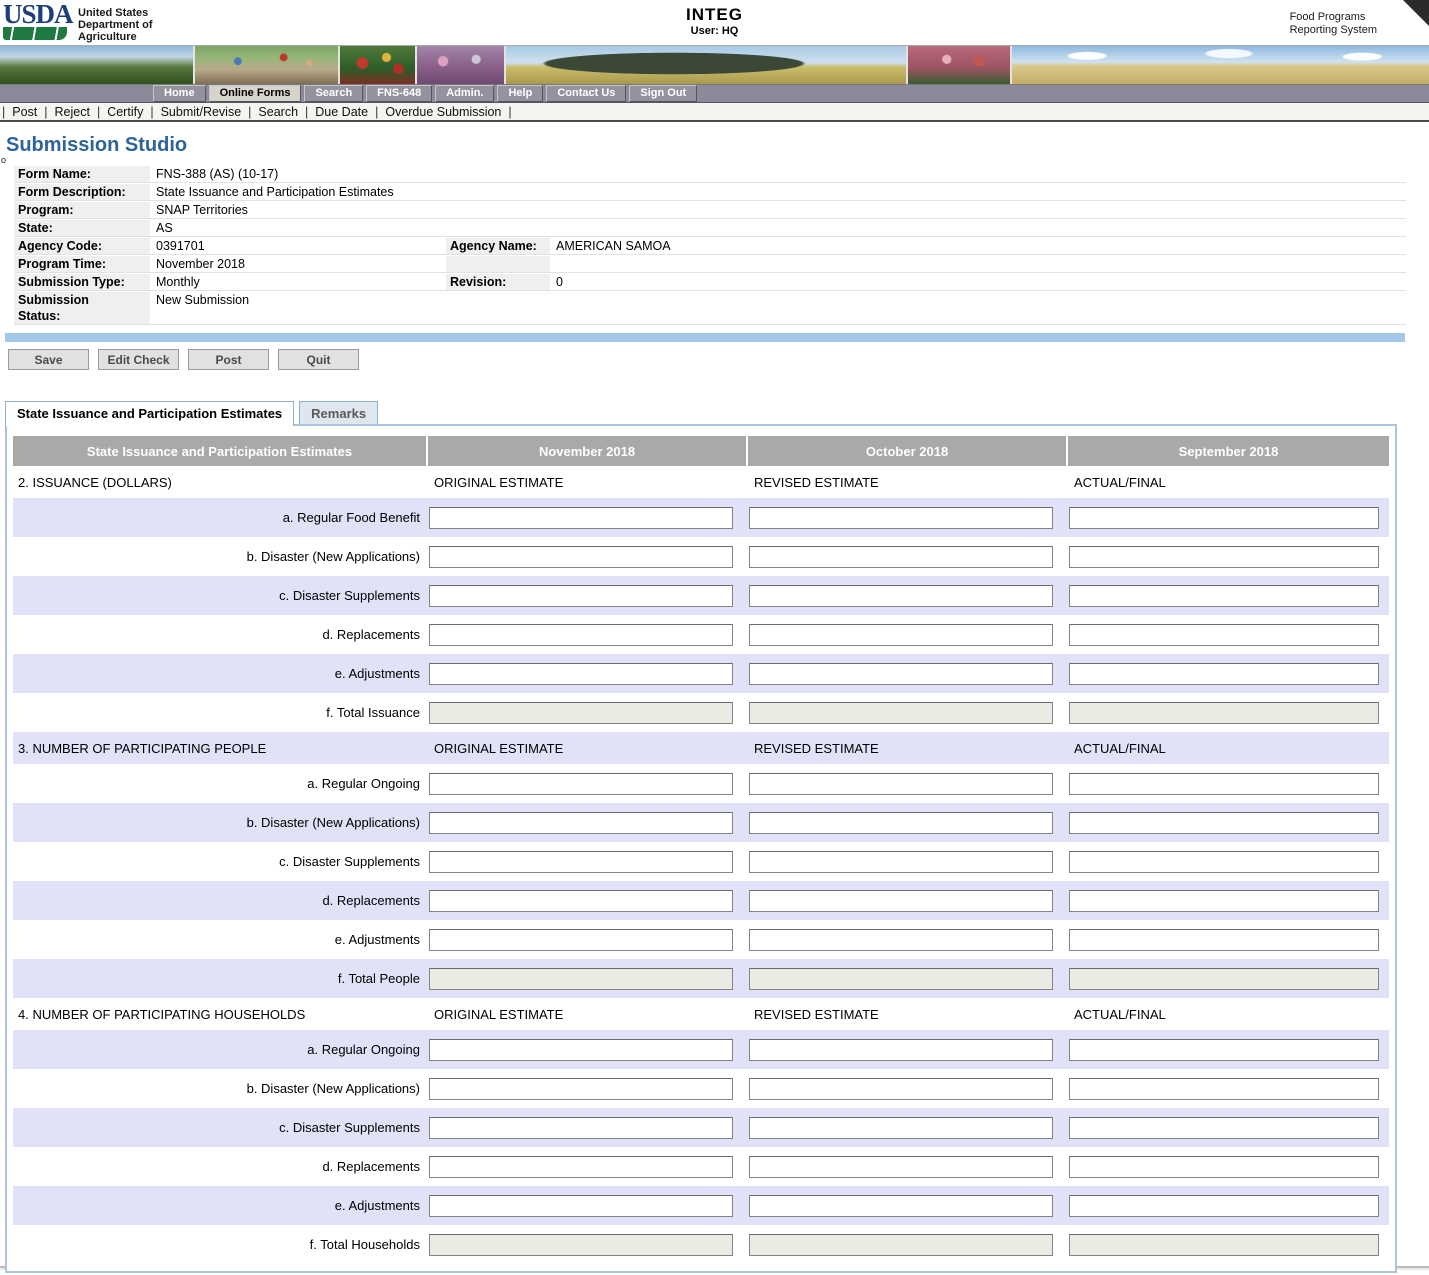  Describe the element at coordinates (378, 978) in the screenshot. I see `row-label: f. Total People` at that location.